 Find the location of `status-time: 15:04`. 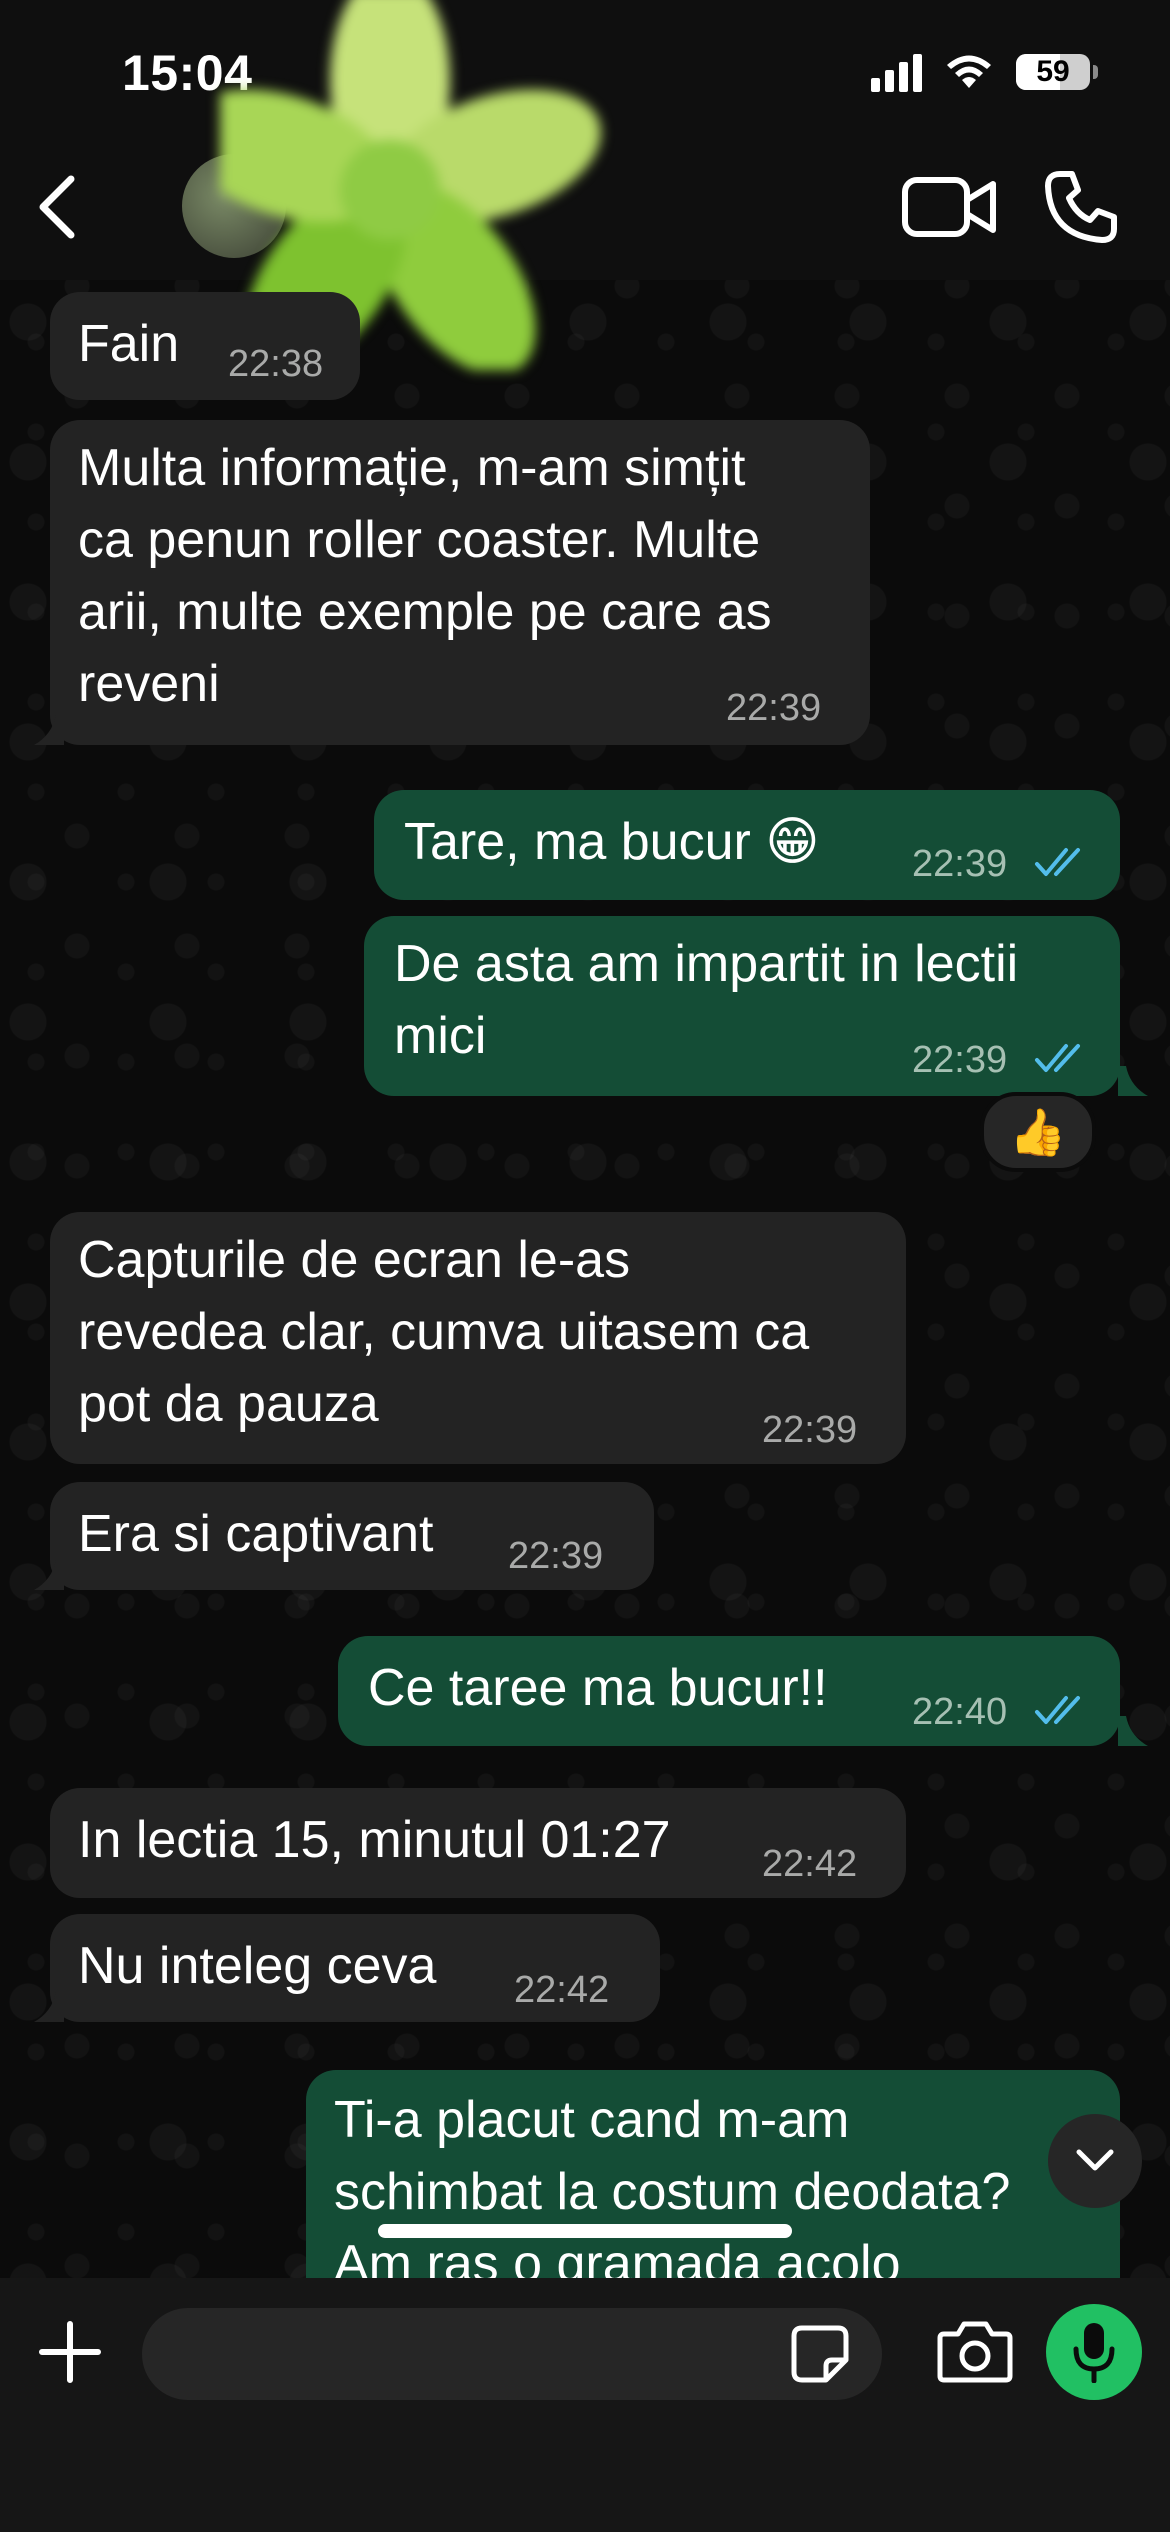

status-time: 15:04 is located at coordinates (187, 73).